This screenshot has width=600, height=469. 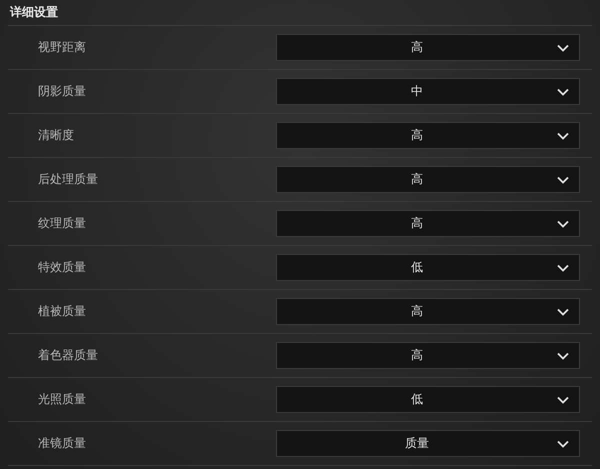 I want to click on setting-label: 准镜质量, so click(x=62, y=443).